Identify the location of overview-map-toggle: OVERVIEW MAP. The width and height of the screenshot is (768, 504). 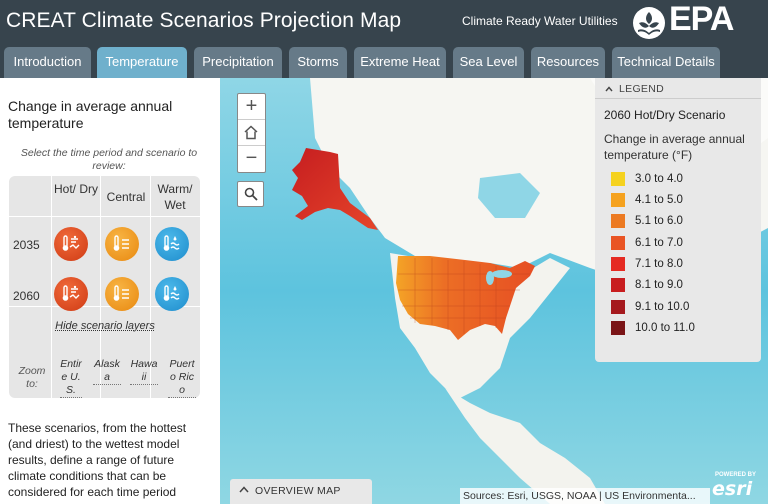
(301, 491).